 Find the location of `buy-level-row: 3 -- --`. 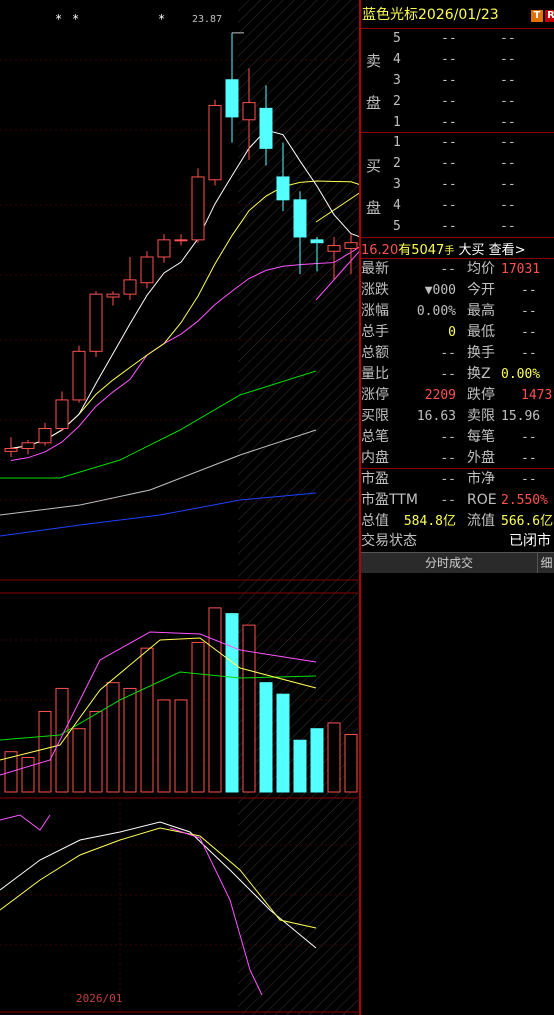

buy-level-row: 3 -- -- is located at coordinates (457, 184).